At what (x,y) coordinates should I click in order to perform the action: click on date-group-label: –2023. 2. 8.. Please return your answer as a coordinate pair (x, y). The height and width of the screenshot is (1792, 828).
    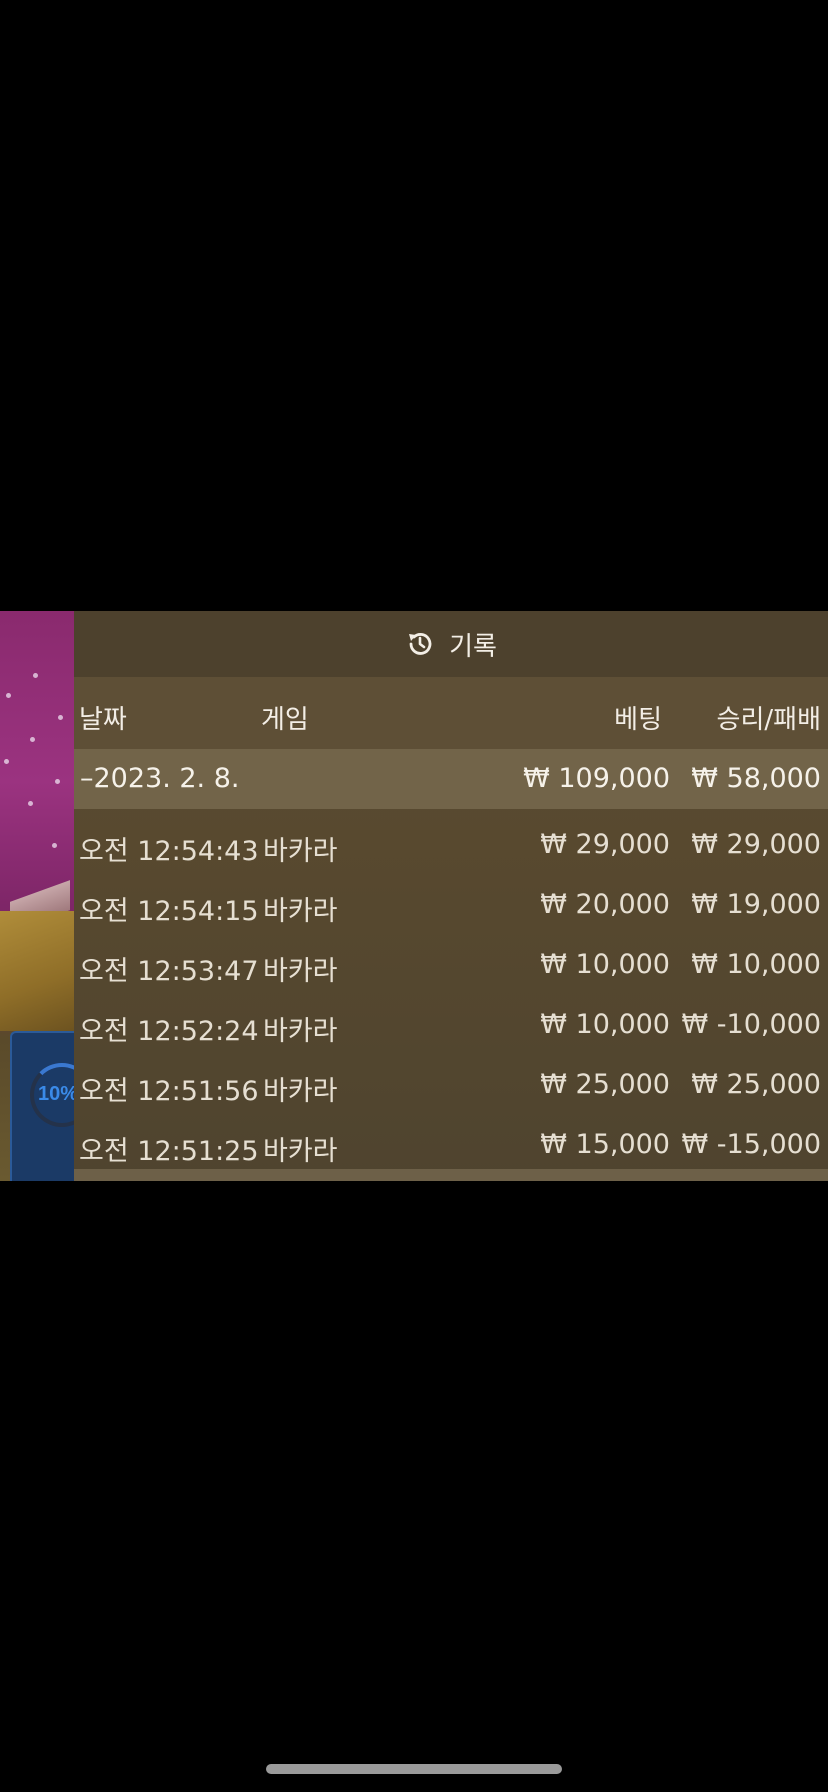
    Looking at the image, I should click on (160, 778).